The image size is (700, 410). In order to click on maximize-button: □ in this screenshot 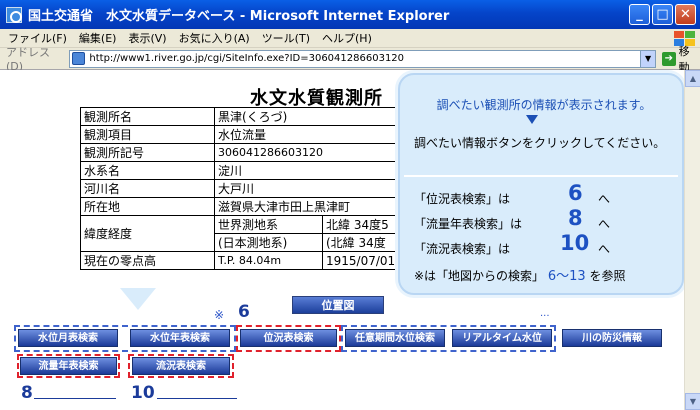, I will do `click(662, 14)`.